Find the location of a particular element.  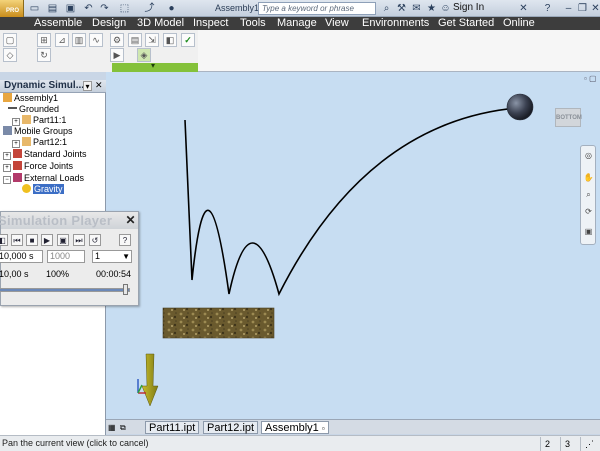

ribbon-panel-expander: ▾ is located at coordinates (155, 66).